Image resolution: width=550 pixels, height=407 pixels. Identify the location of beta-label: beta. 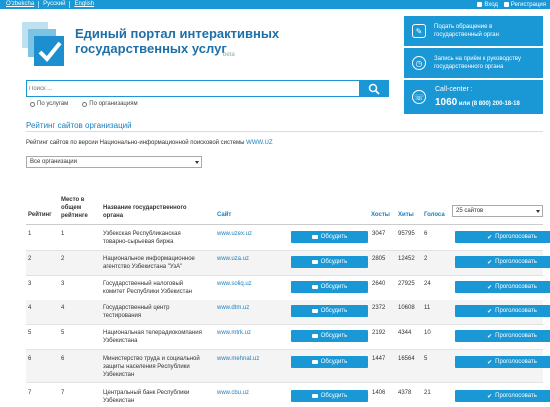
(229, 55).